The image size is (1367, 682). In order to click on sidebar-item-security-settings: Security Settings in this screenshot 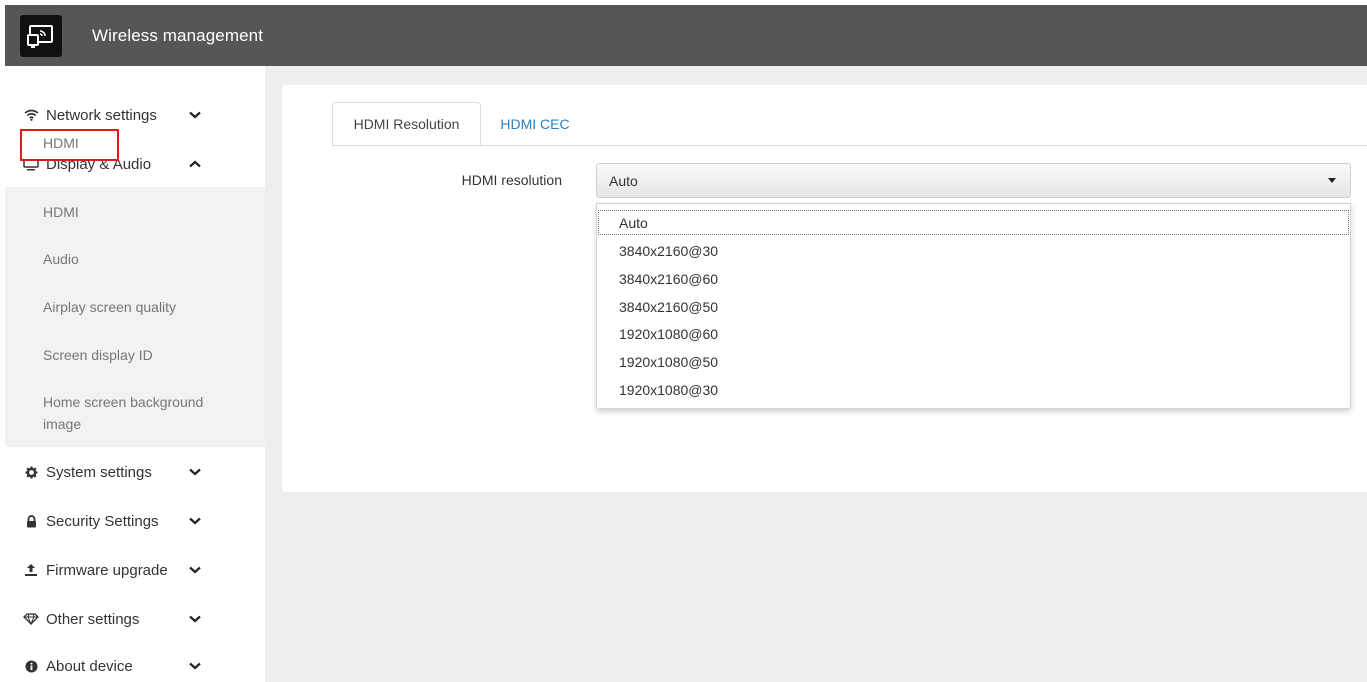, I will do `click(135, 521)`.